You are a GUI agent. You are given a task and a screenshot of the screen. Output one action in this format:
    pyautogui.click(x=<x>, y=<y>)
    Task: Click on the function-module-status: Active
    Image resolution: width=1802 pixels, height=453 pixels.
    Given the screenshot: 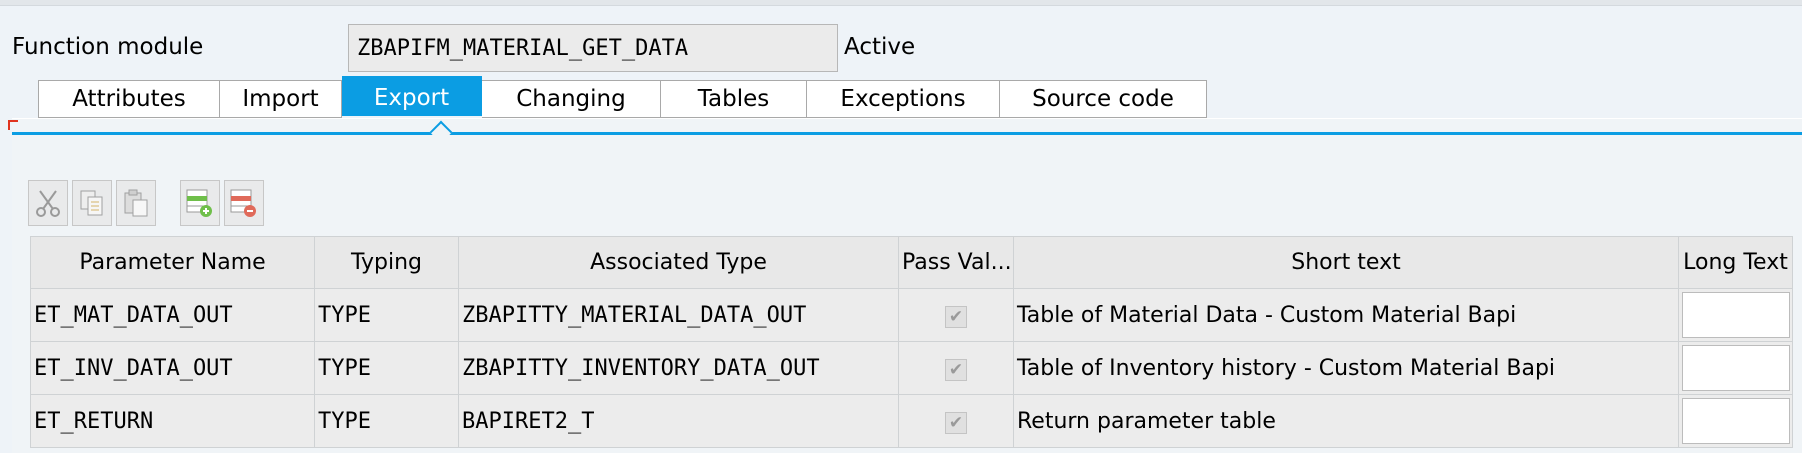 What is the action you would take?
    pyautogui.click(x=880, y=47)
    